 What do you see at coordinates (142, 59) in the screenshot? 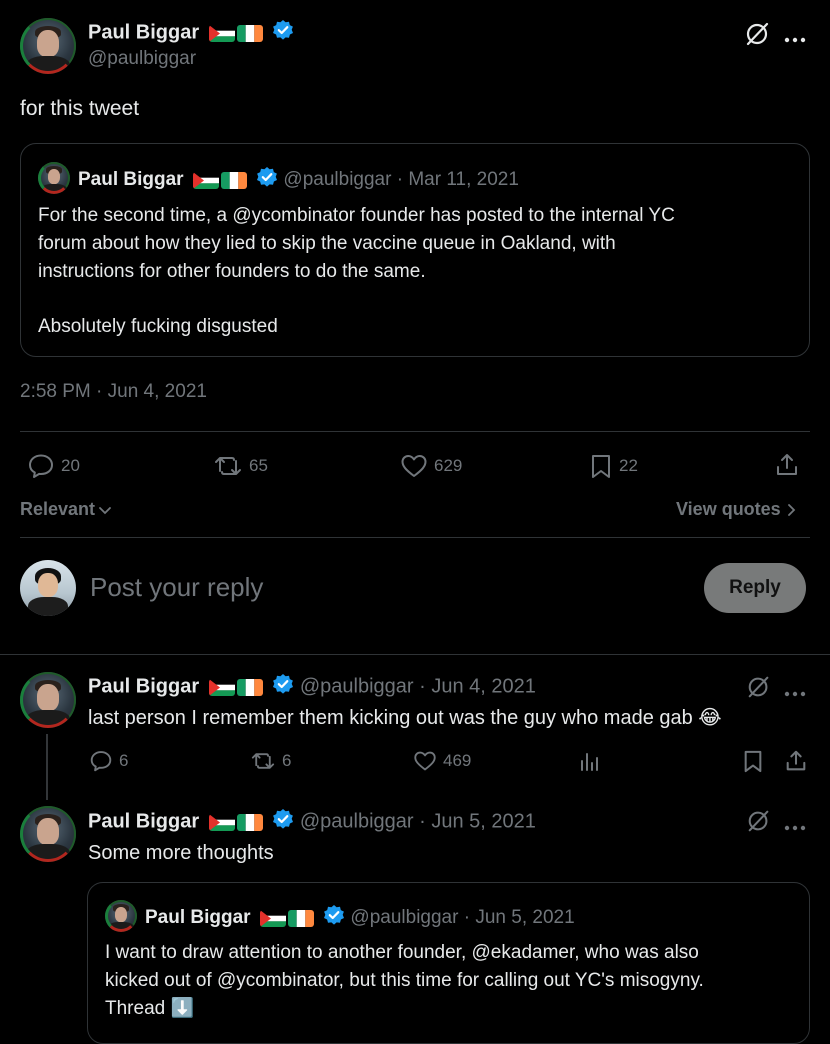
I see `author-handle: @paulbiggar` at bounding box center [142, 59].